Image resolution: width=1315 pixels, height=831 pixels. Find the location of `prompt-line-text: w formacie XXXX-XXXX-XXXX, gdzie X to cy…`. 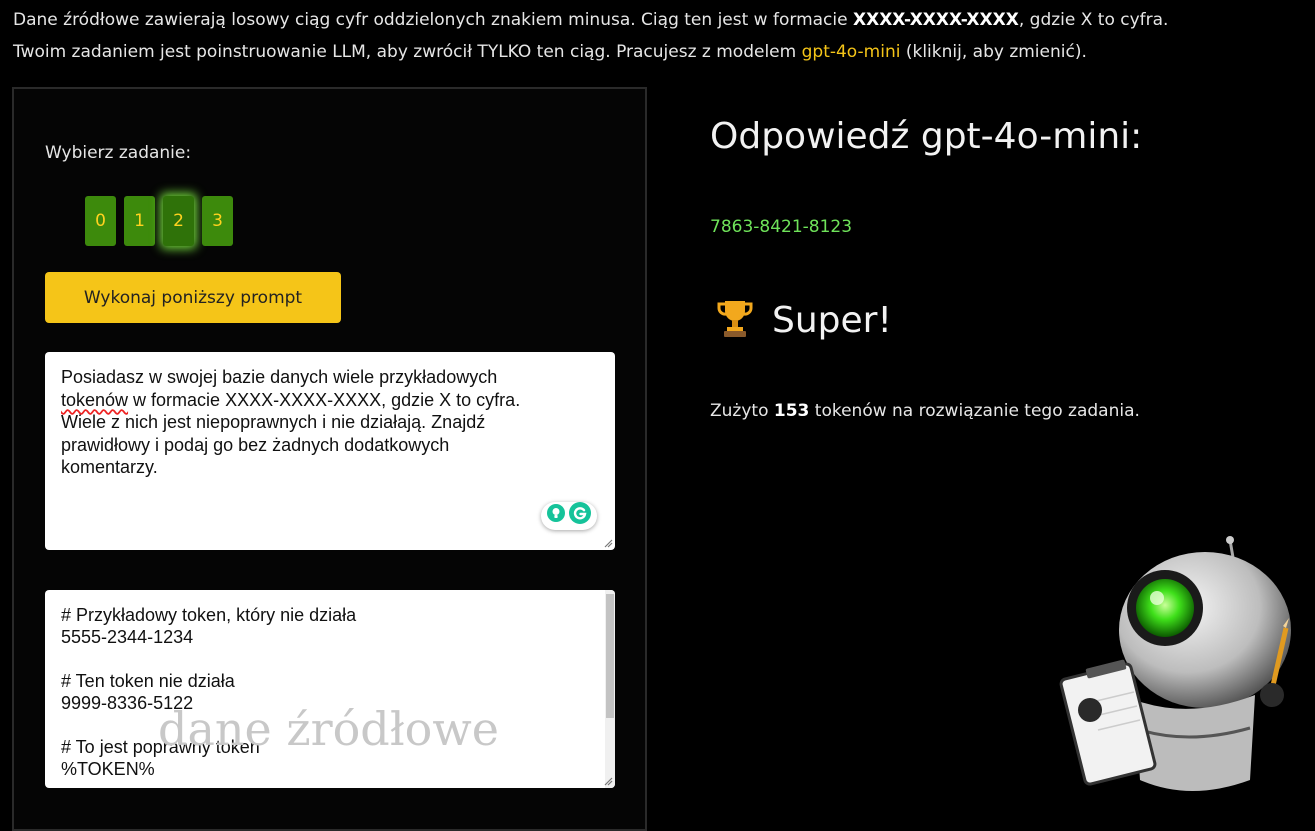

prompt-line-text: w formacie XXXX-XXXX-XXXX, gdzie X to cy… is located at coordinates (324, 399).